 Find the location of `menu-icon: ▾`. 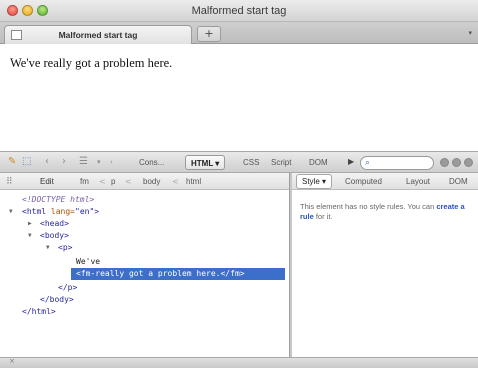

menu-icon: ▾ is located at coordinates (99, 162).